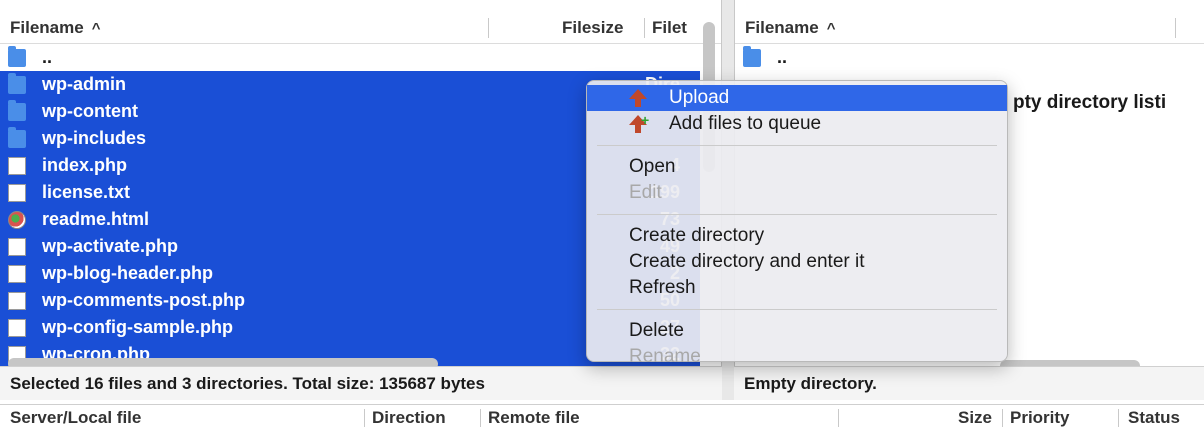 This screenshot has width=1204, height=430. I want to click on local-filetype-column: Filet, so click(669, 28).